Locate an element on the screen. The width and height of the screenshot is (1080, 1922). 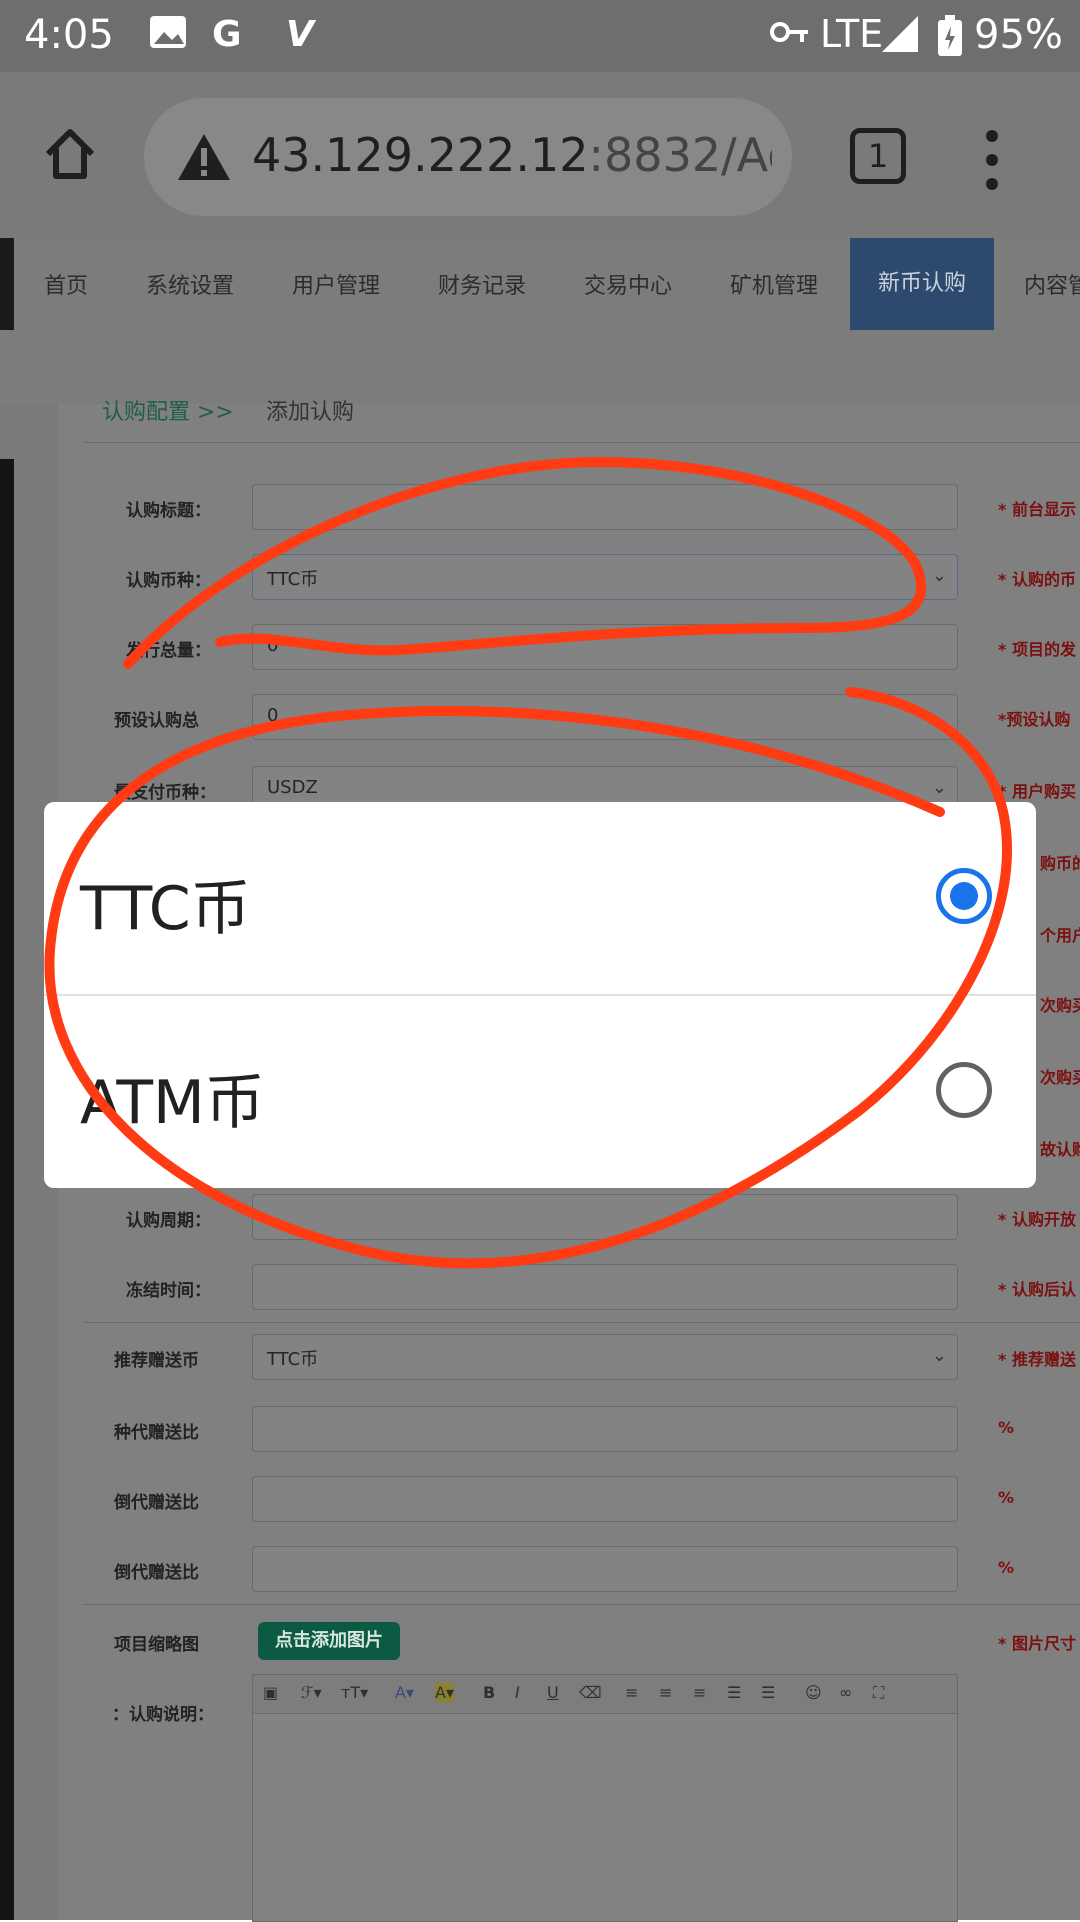
url-text: 43.129.222.12:8832/Adı is located at coordinates (512, 155).